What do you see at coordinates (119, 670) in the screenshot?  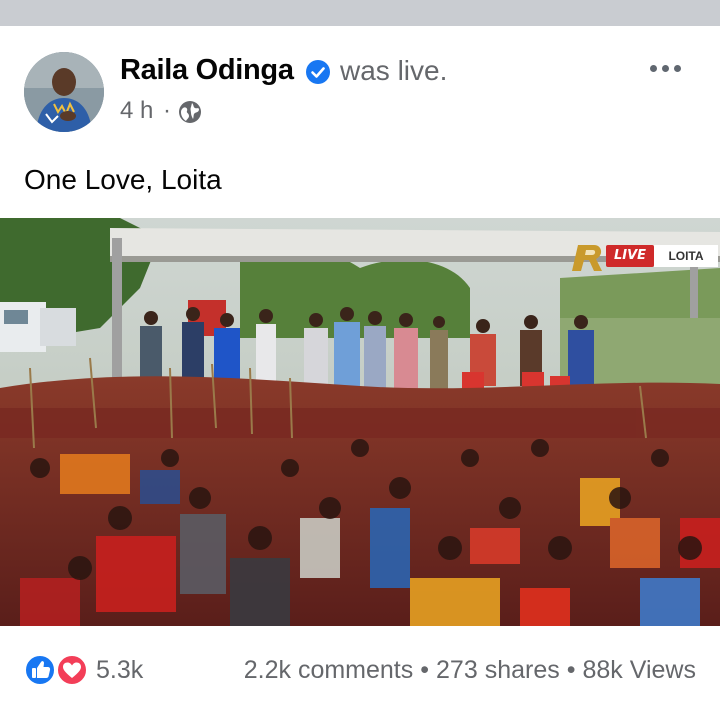 I see `reaction-count: 5.3k` at bounding box center [119, 670].